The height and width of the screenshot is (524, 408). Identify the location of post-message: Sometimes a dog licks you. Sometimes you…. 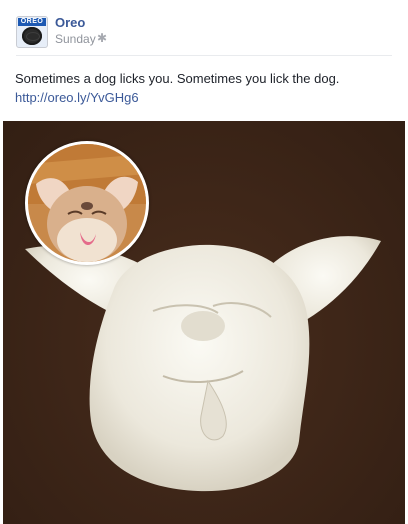
(177, 78).